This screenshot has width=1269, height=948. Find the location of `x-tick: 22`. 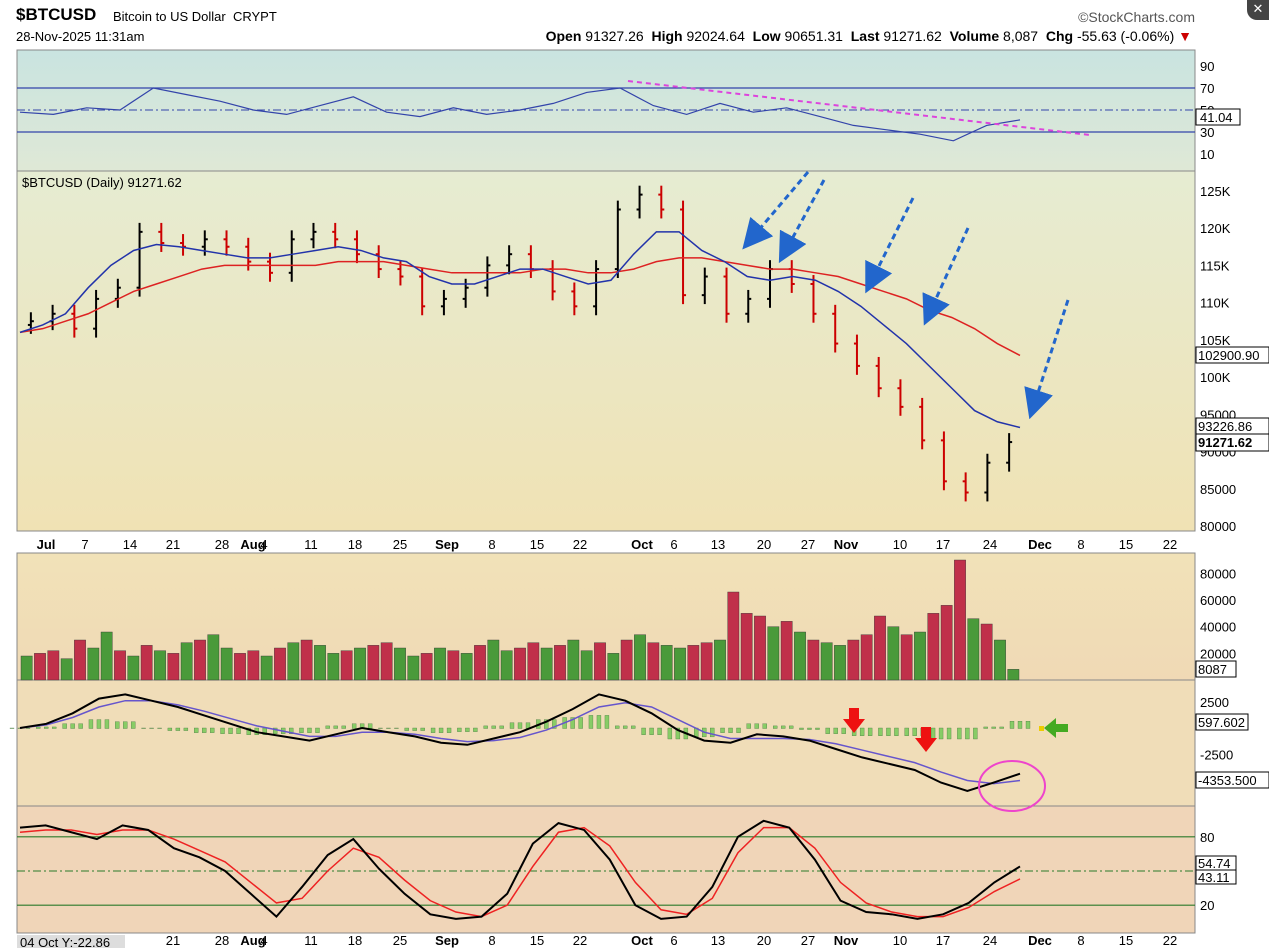

x-tick: 22 is located at coordinates (1170, 940).